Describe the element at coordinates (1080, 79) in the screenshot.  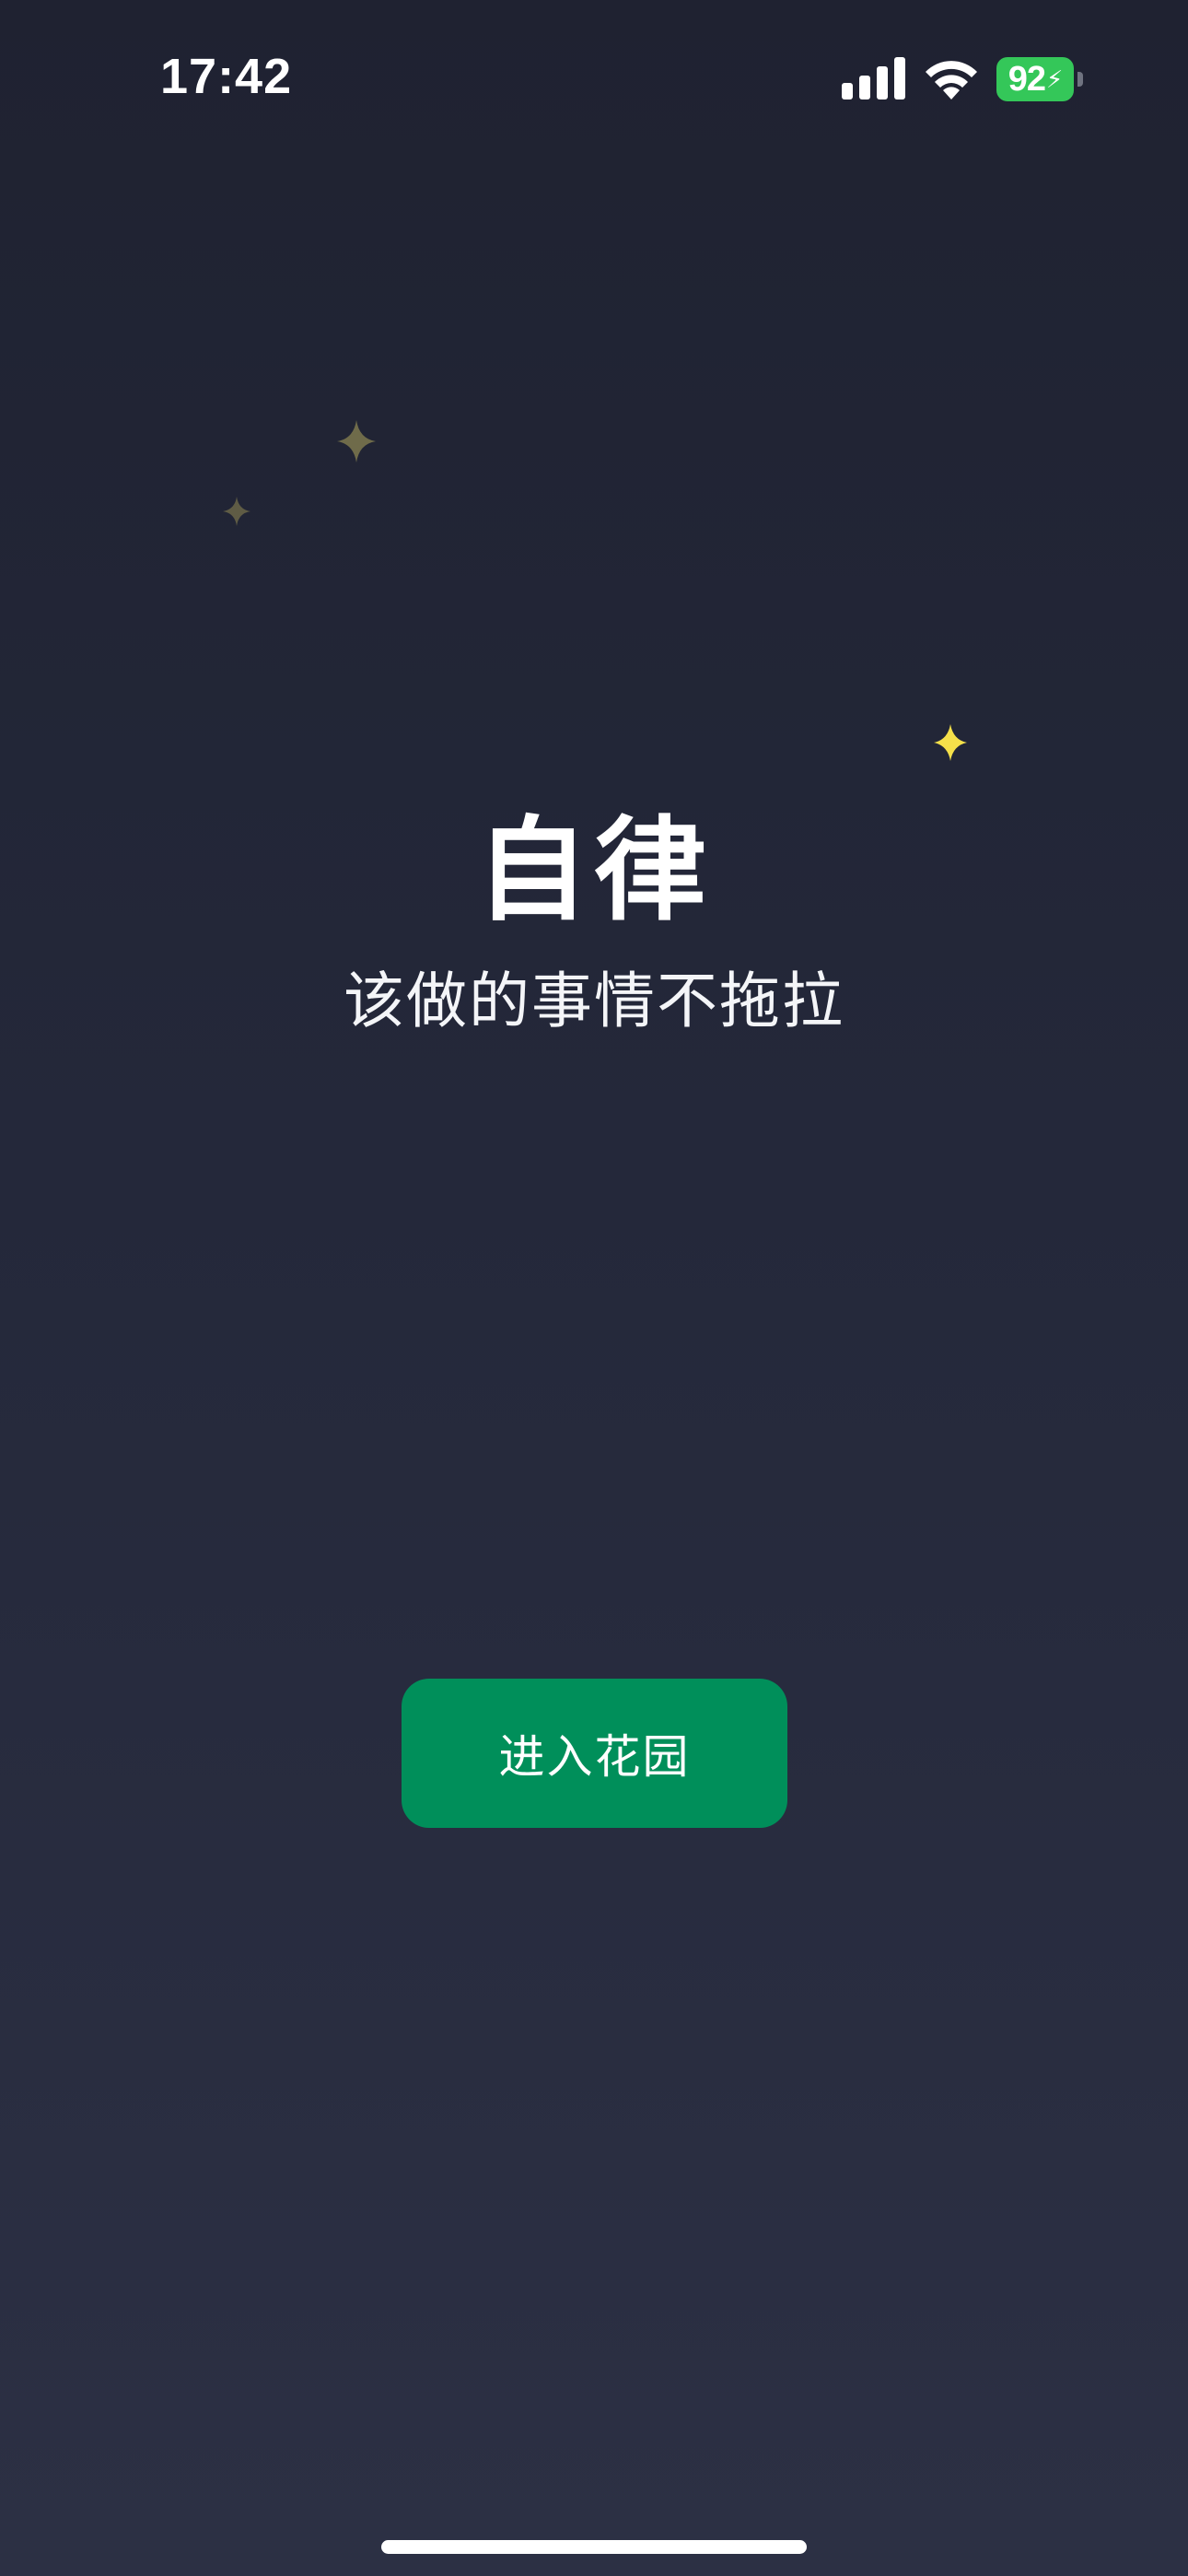
I see `battery-cap` at that location.